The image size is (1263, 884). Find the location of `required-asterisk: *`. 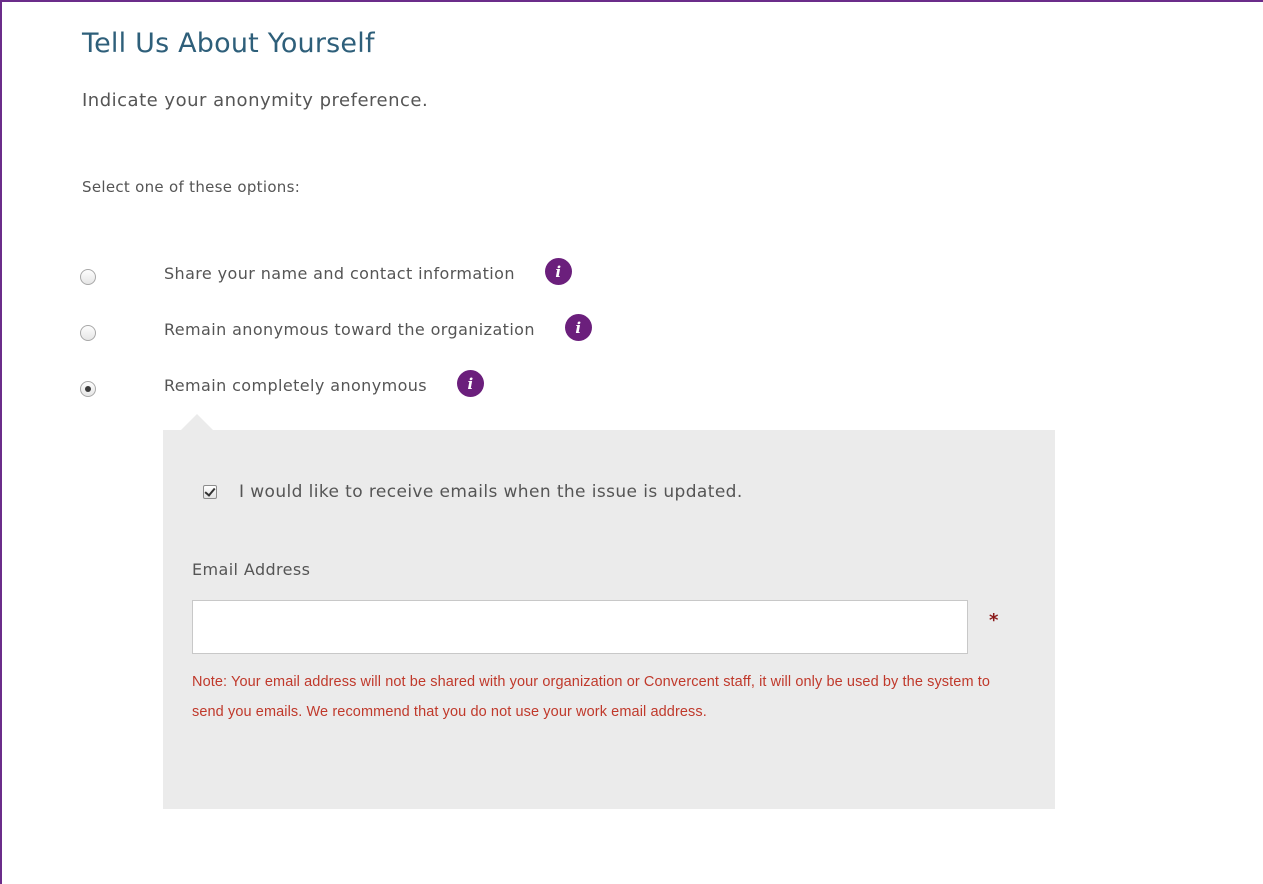

required-asterisk: * is located at coordinates (994, 620).